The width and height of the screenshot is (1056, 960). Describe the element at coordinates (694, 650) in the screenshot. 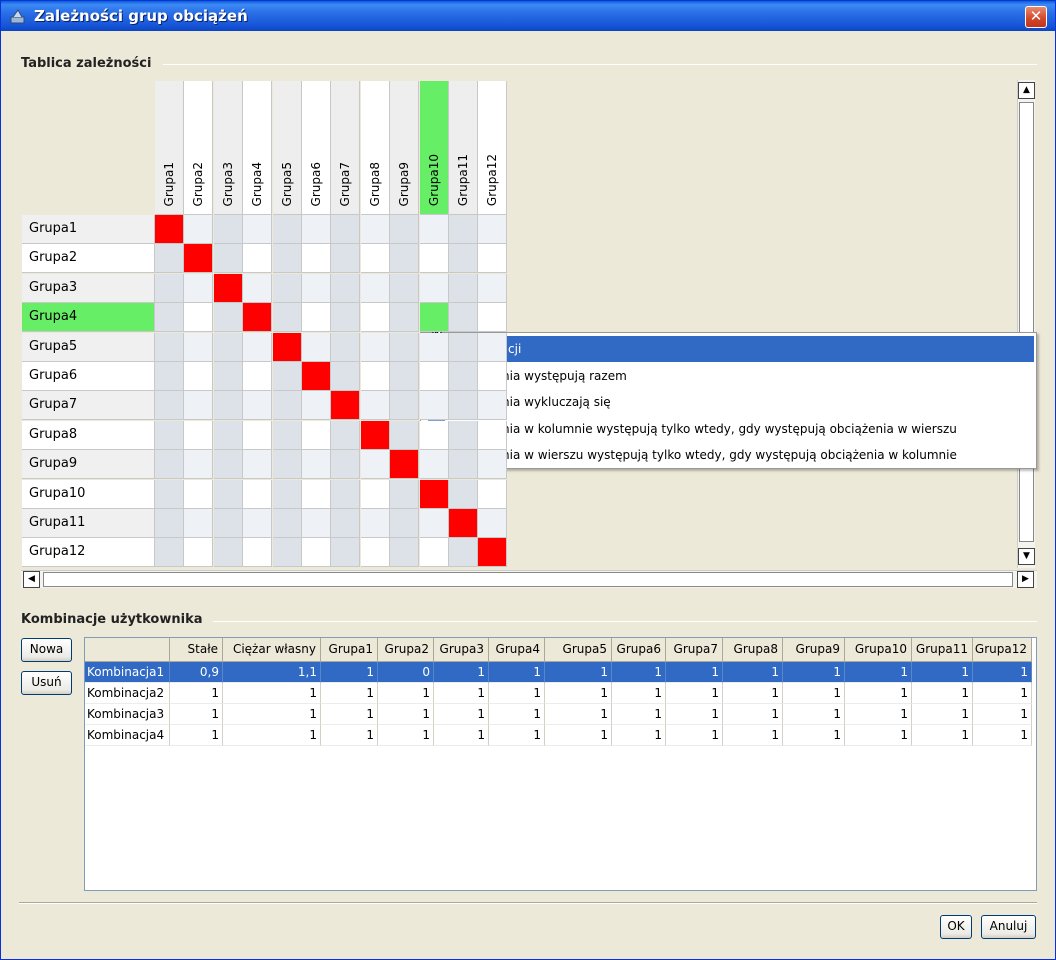

I see `table-column-header: Grupa7` at that location.